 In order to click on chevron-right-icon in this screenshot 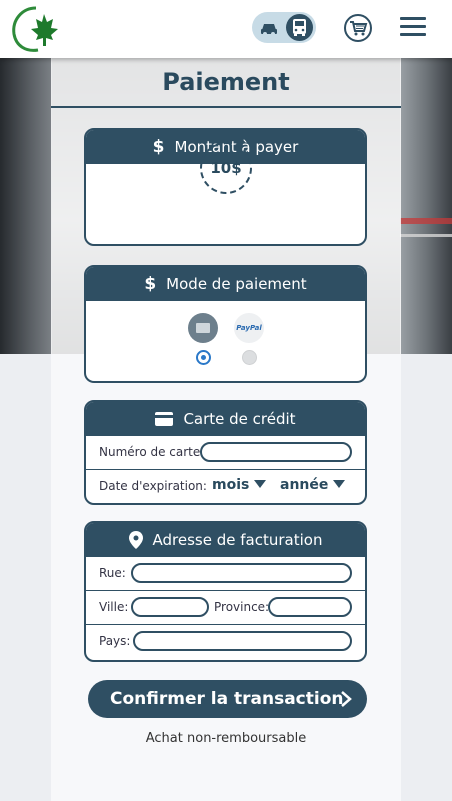, I will do `click(346, 699)`.